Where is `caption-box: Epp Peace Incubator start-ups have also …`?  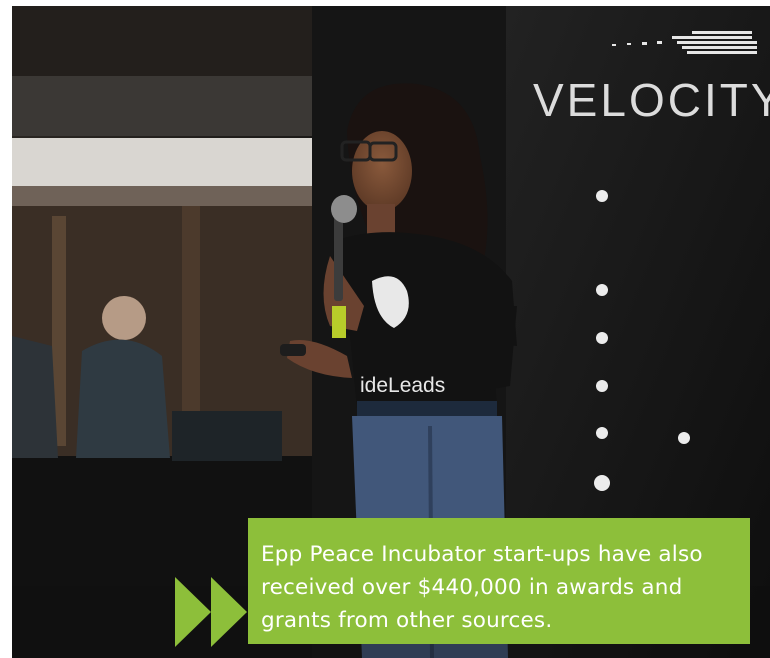 caption-box: Epp Peace Incubator start-ups have also … is located at coordinates (499, 581).